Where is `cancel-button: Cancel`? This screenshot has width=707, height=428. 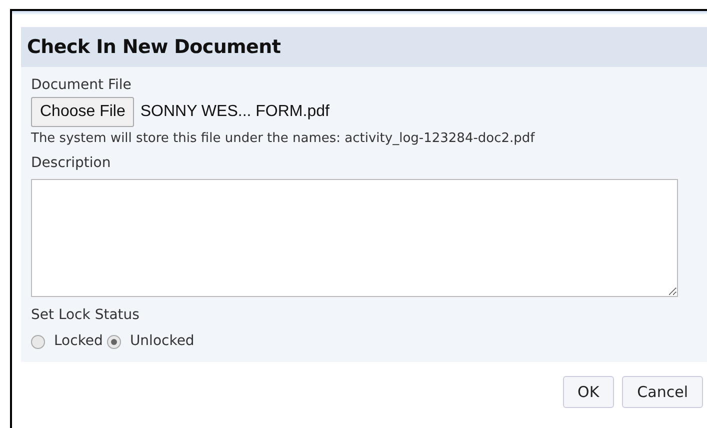
cancel-button: Cancel is located at coordinates (662, 392).